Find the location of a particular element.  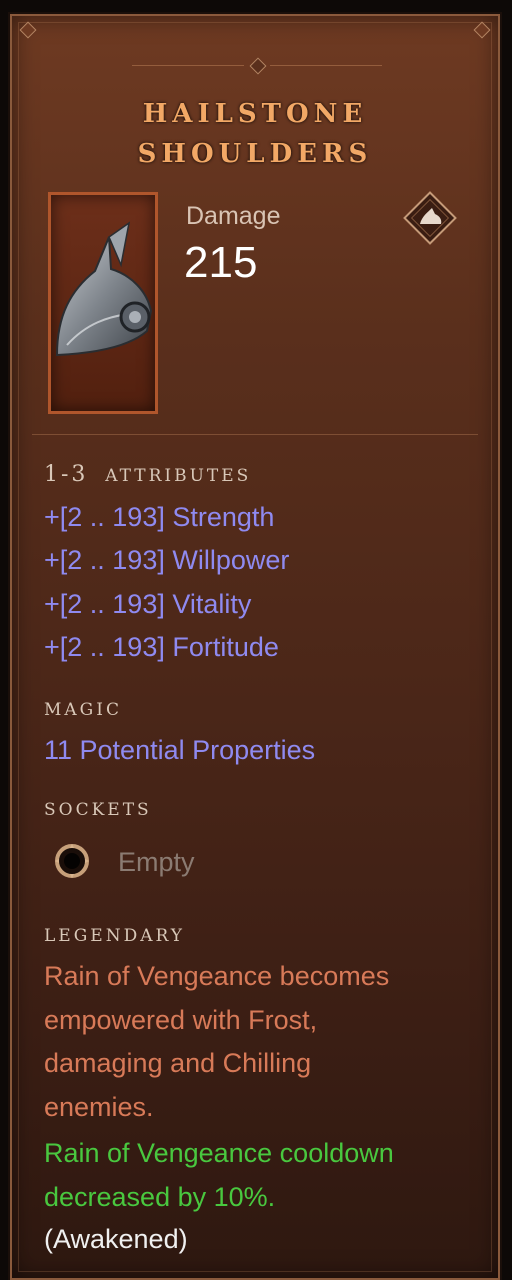

attributes-heading: 1-3 ATTRIBUTES is located at coordinates (147, 474).